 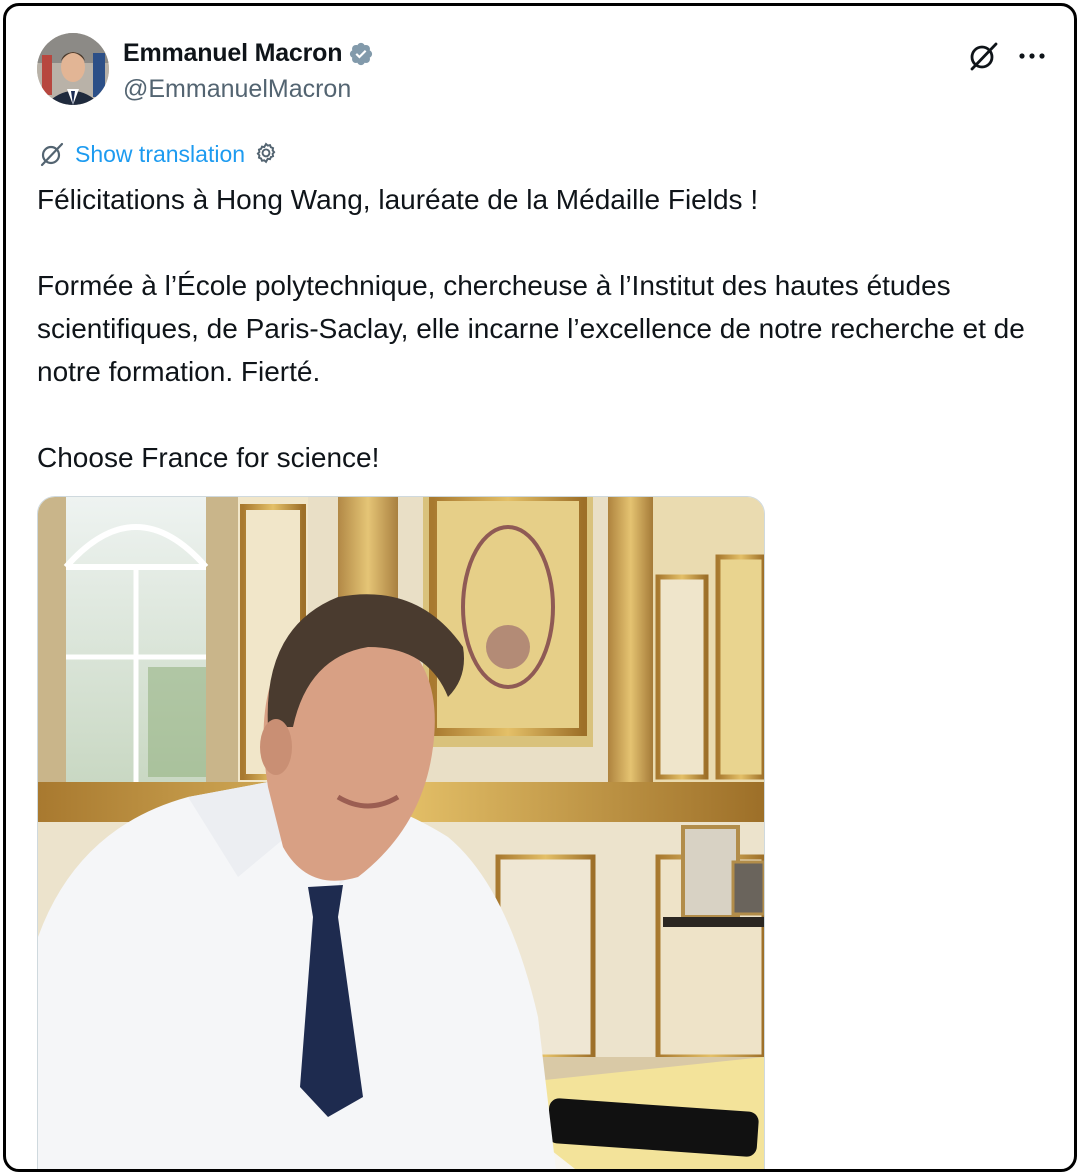 I want to click on show-translation-link: Show translation, so click(x=160, y=154).